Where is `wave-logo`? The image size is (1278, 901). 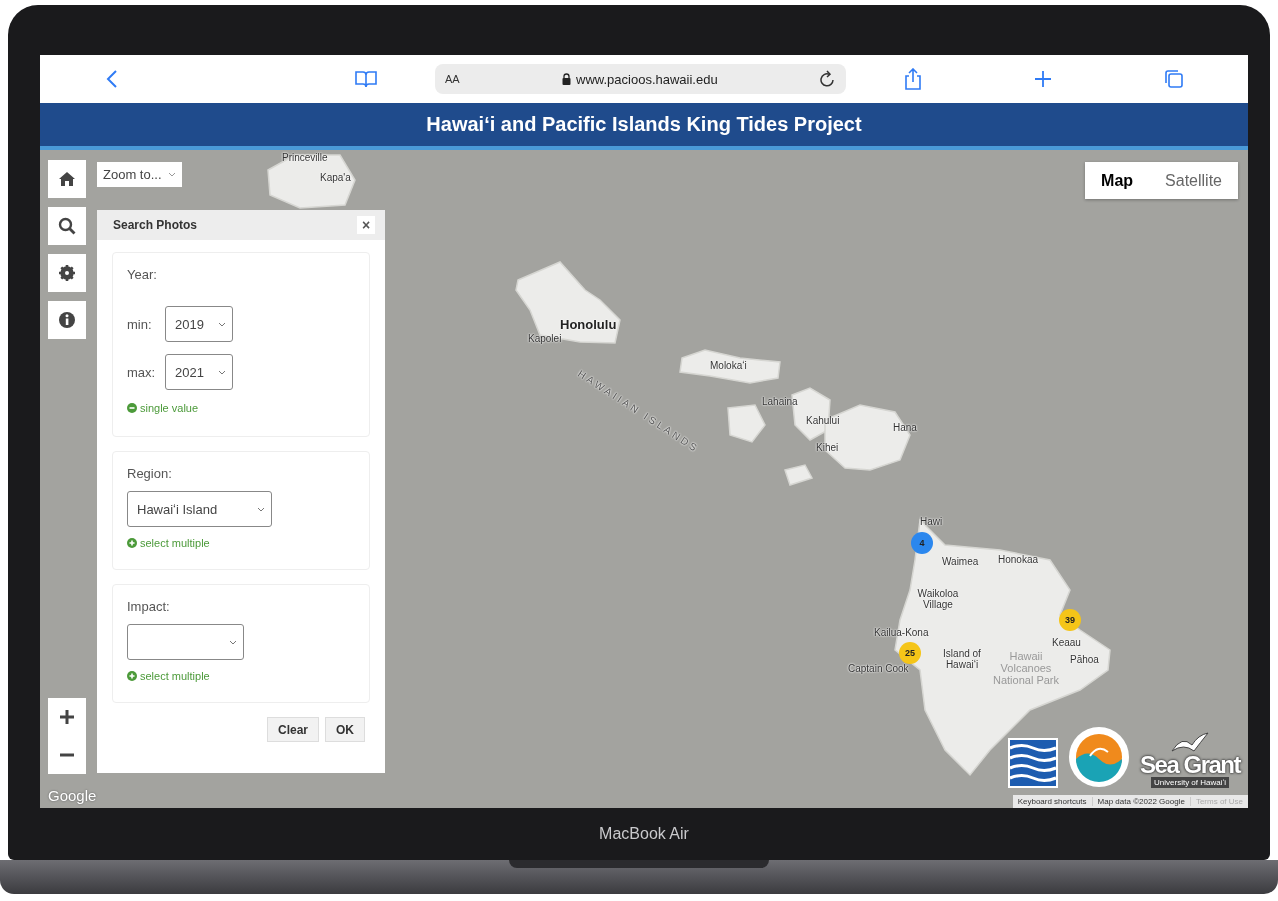
wave-logo is located at coordinates (1033, 763).